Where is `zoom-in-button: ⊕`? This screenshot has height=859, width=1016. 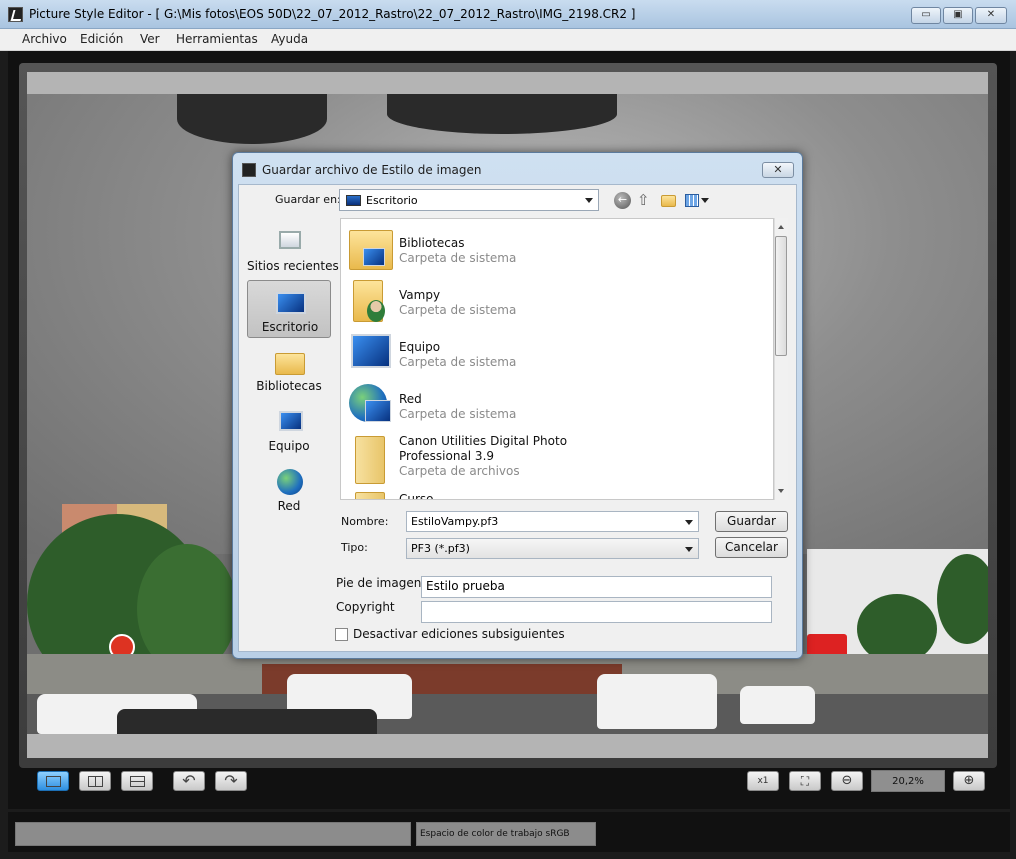 zoom-in-button: ⊕ is located at coordinates (969, 781).